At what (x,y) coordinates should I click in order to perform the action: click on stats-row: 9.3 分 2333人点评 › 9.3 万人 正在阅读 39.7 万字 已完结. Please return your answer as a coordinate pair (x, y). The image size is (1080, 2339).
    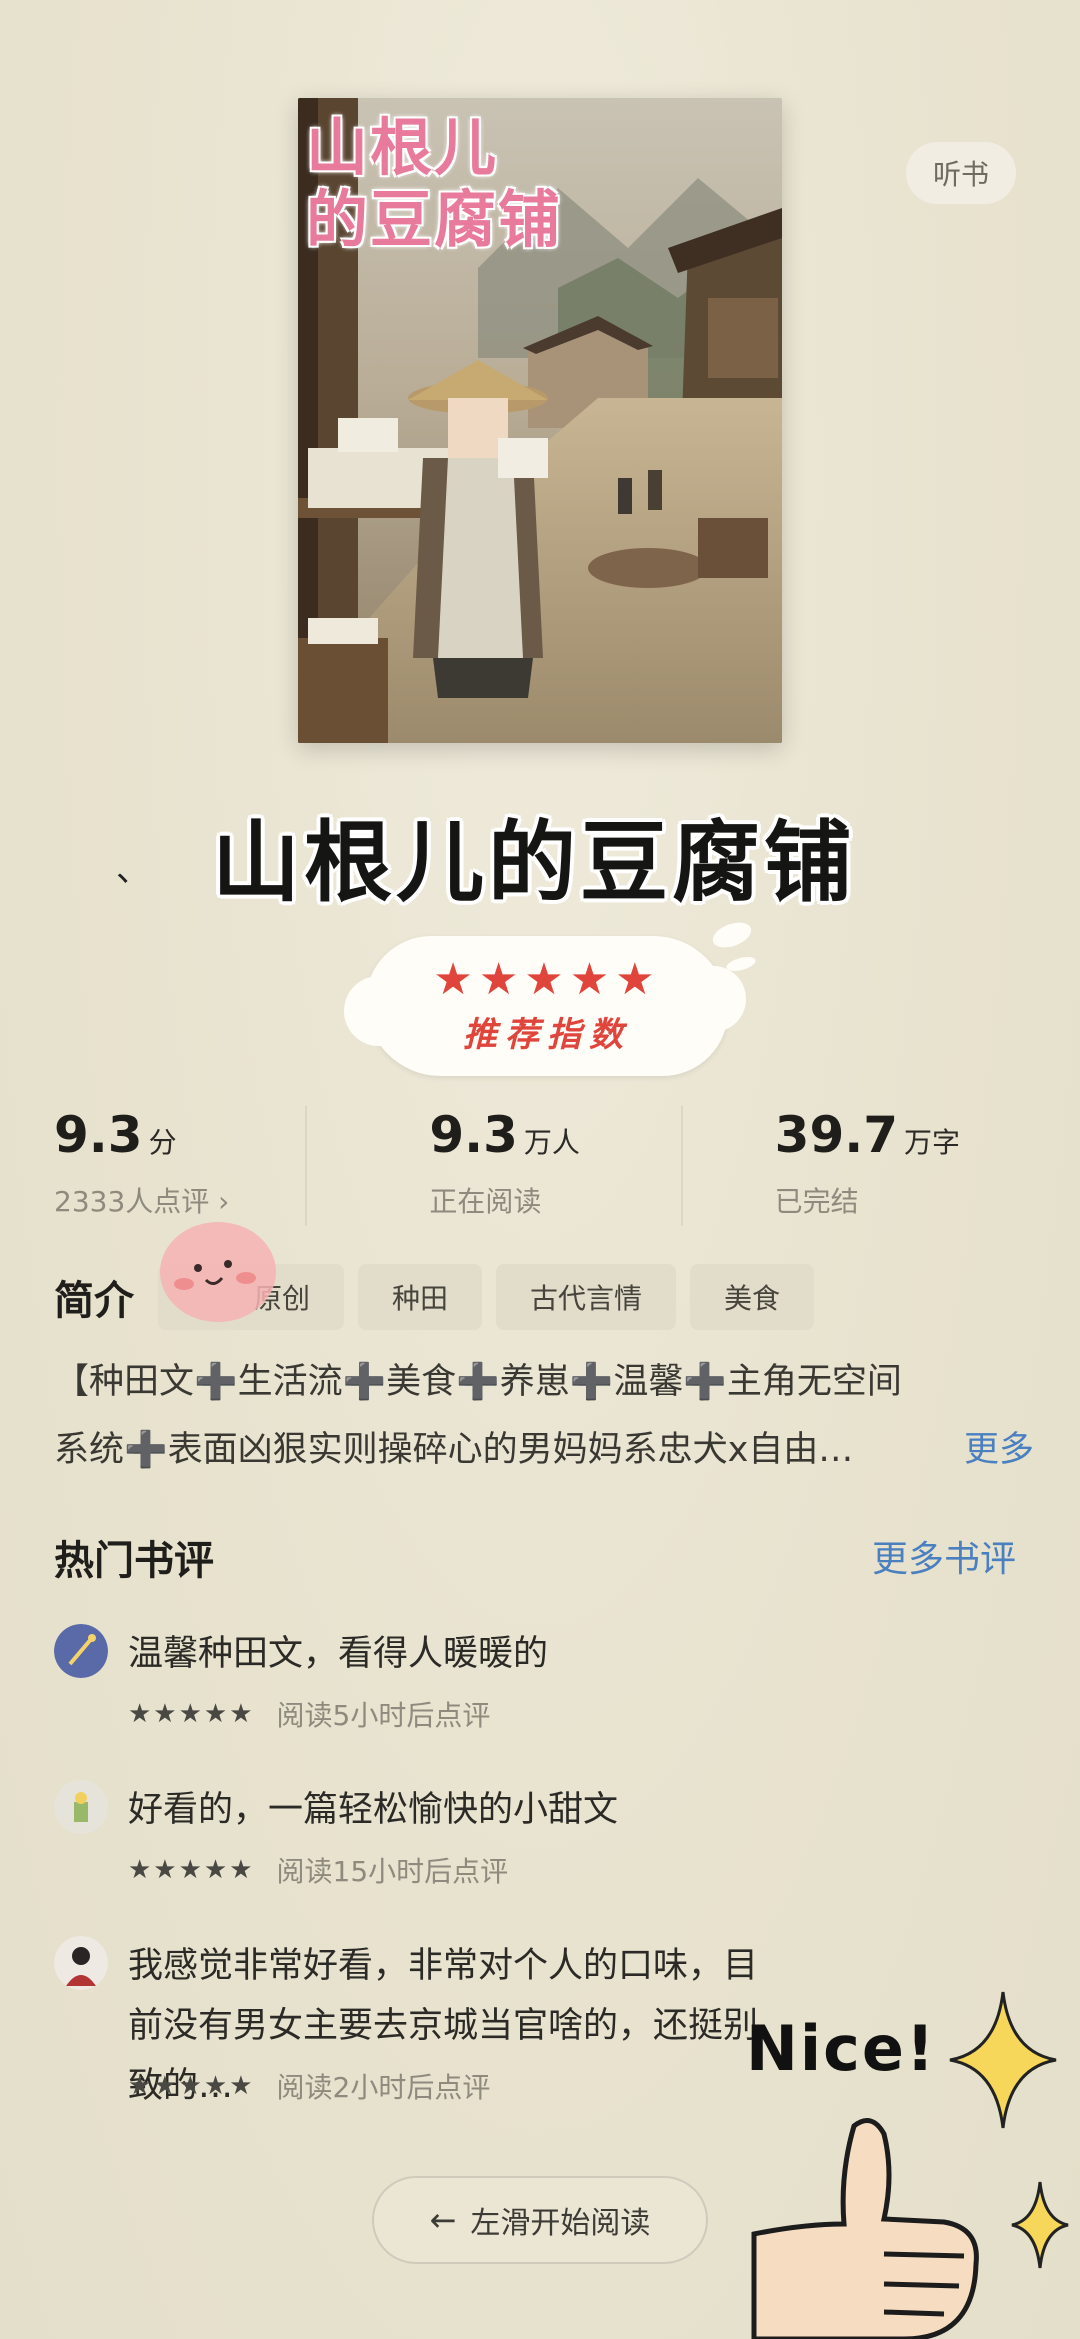
    Looking at the image, I should click on (540, 1166).